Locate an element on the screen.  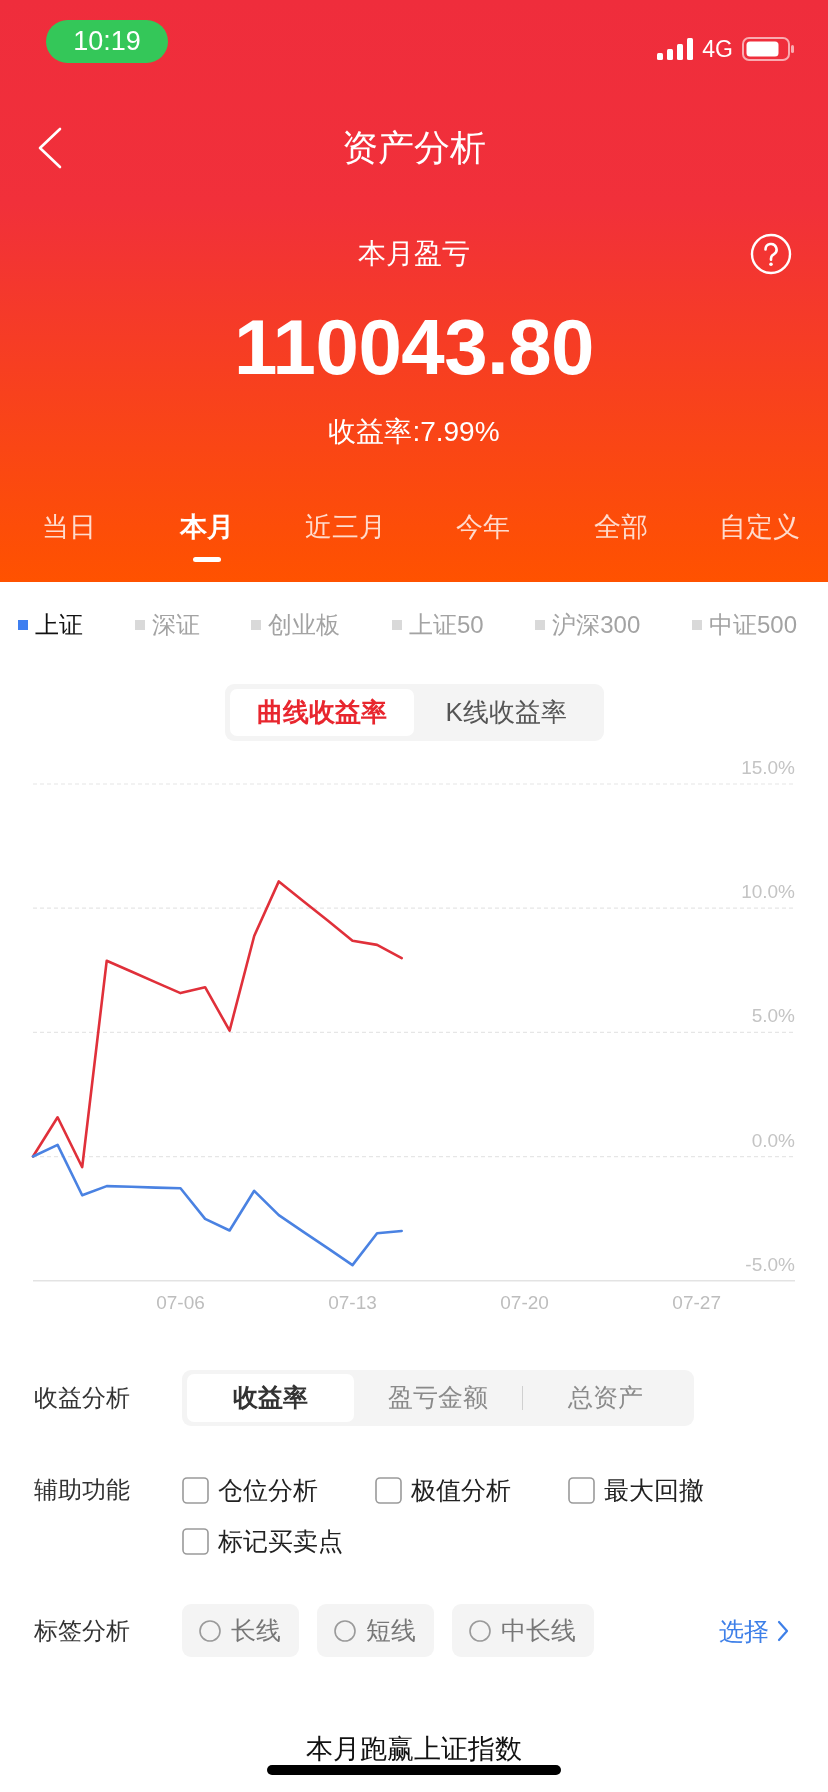
footer-title: 本月跑赢上证指数 is located at coordinates (414, 1749).